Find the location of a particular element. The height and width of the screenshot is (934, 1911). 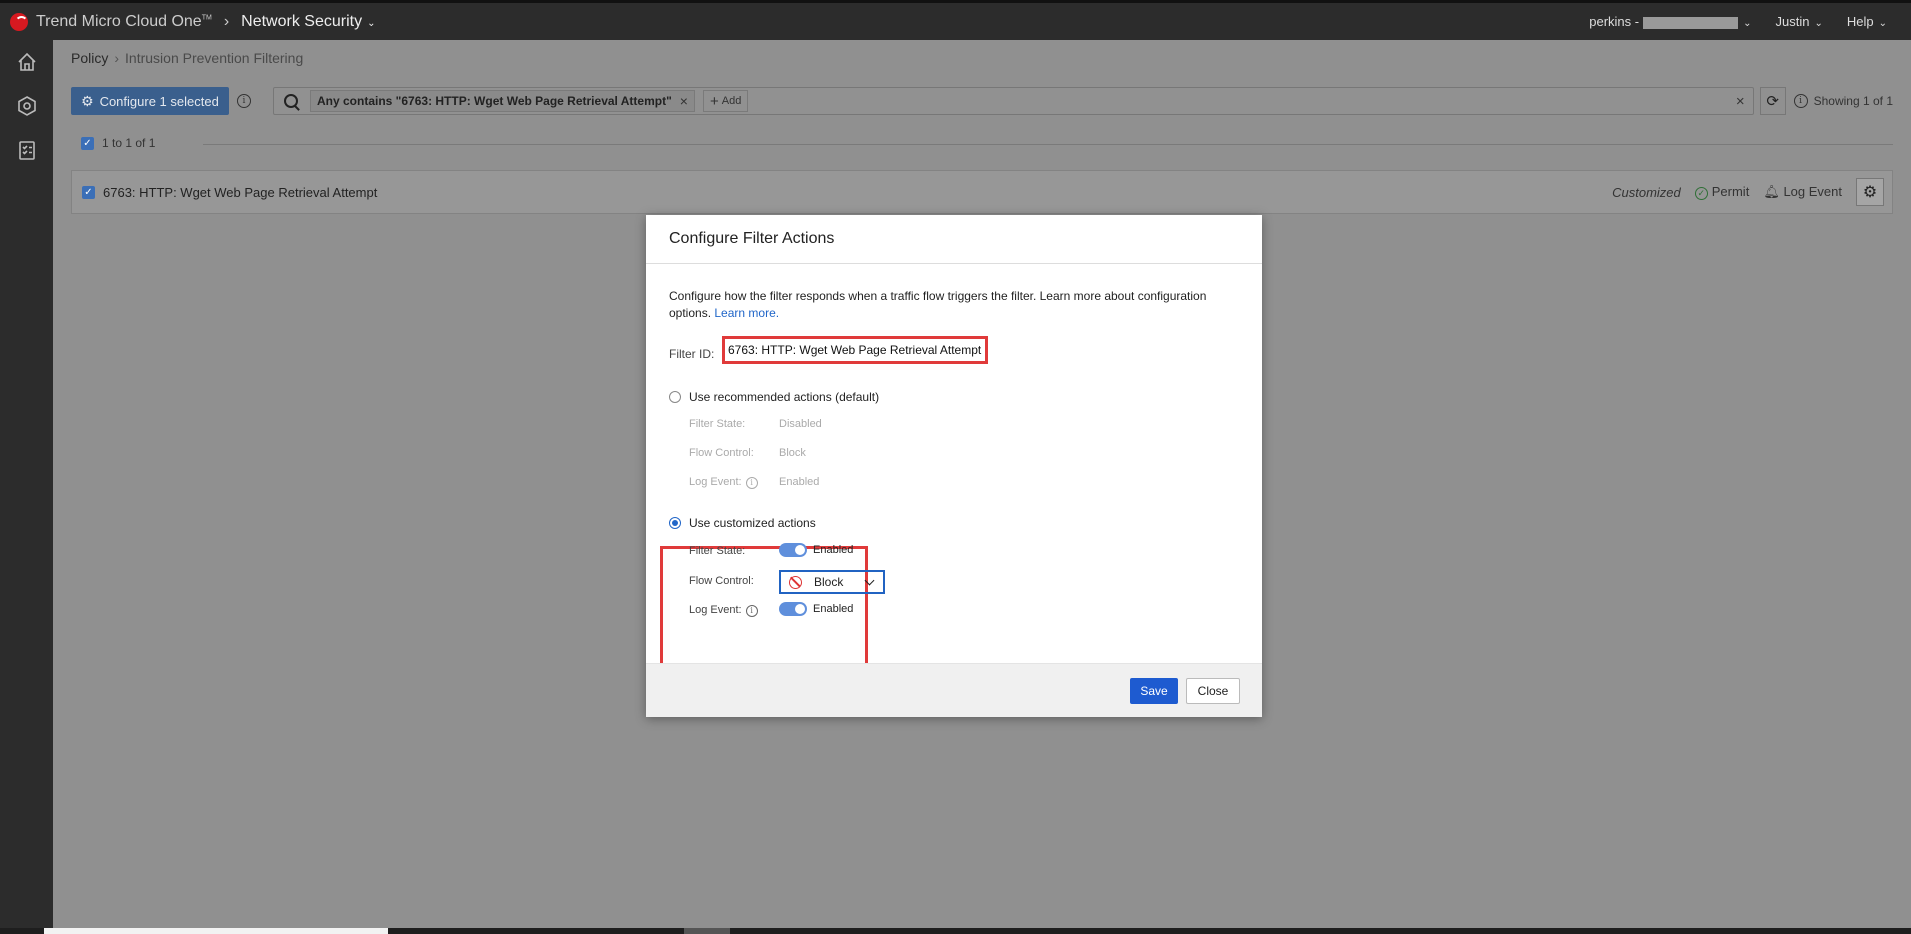

account-switcher: perkins - ⌄ is located at coordinates (1670, 21).